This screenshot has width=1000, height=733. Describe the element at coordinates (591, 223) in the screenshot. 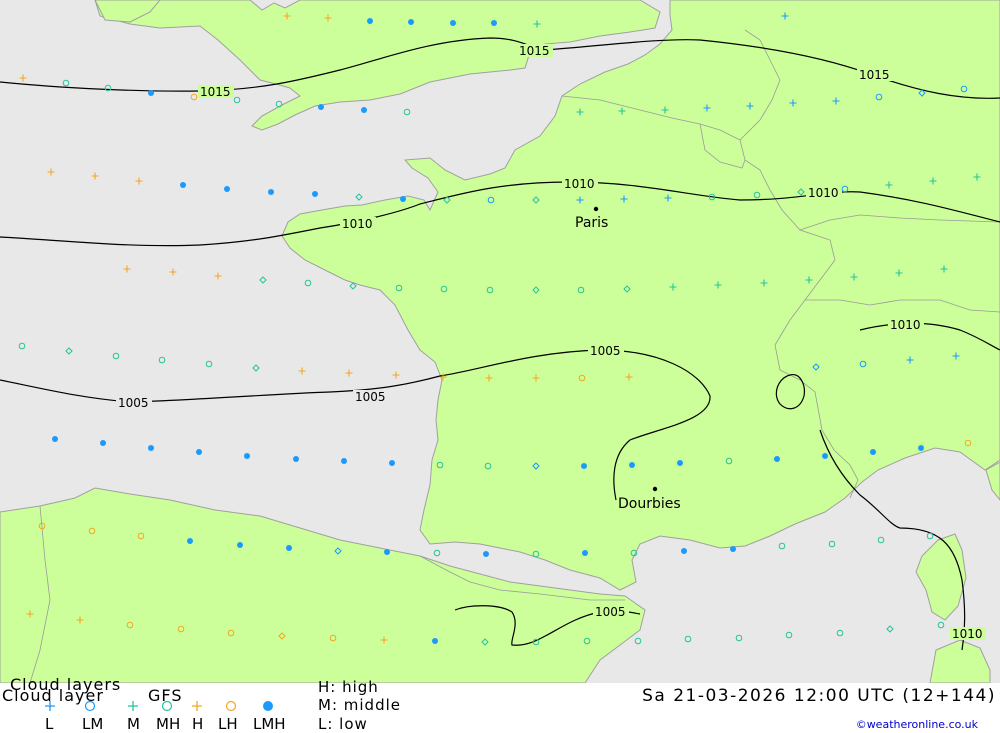

I see `city-label-paris: Paris` at that location.